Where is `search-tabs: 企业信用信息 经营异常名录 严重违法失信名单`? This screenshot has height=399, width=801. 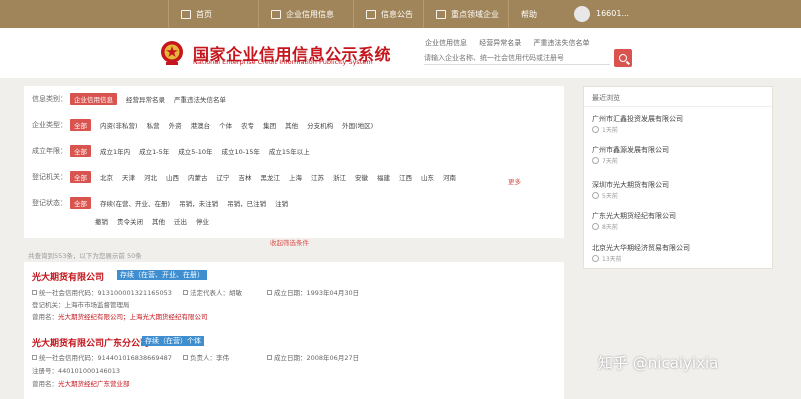
search-tabs: 企业信用信息 经营异常名录 严重违法失信名单 is located at coordinates (512, 43).